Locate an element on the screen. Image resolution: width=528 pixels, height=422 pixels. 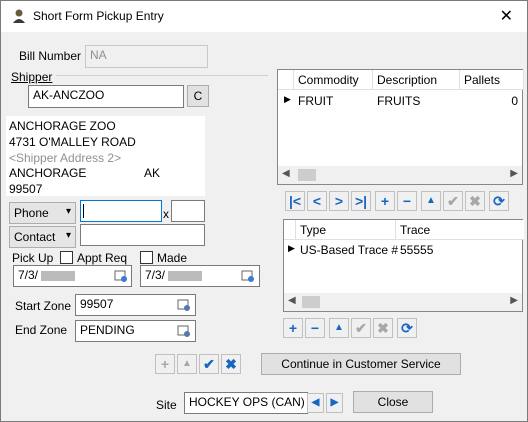
close-icon: ✕ is located at coordinates (506, 16).